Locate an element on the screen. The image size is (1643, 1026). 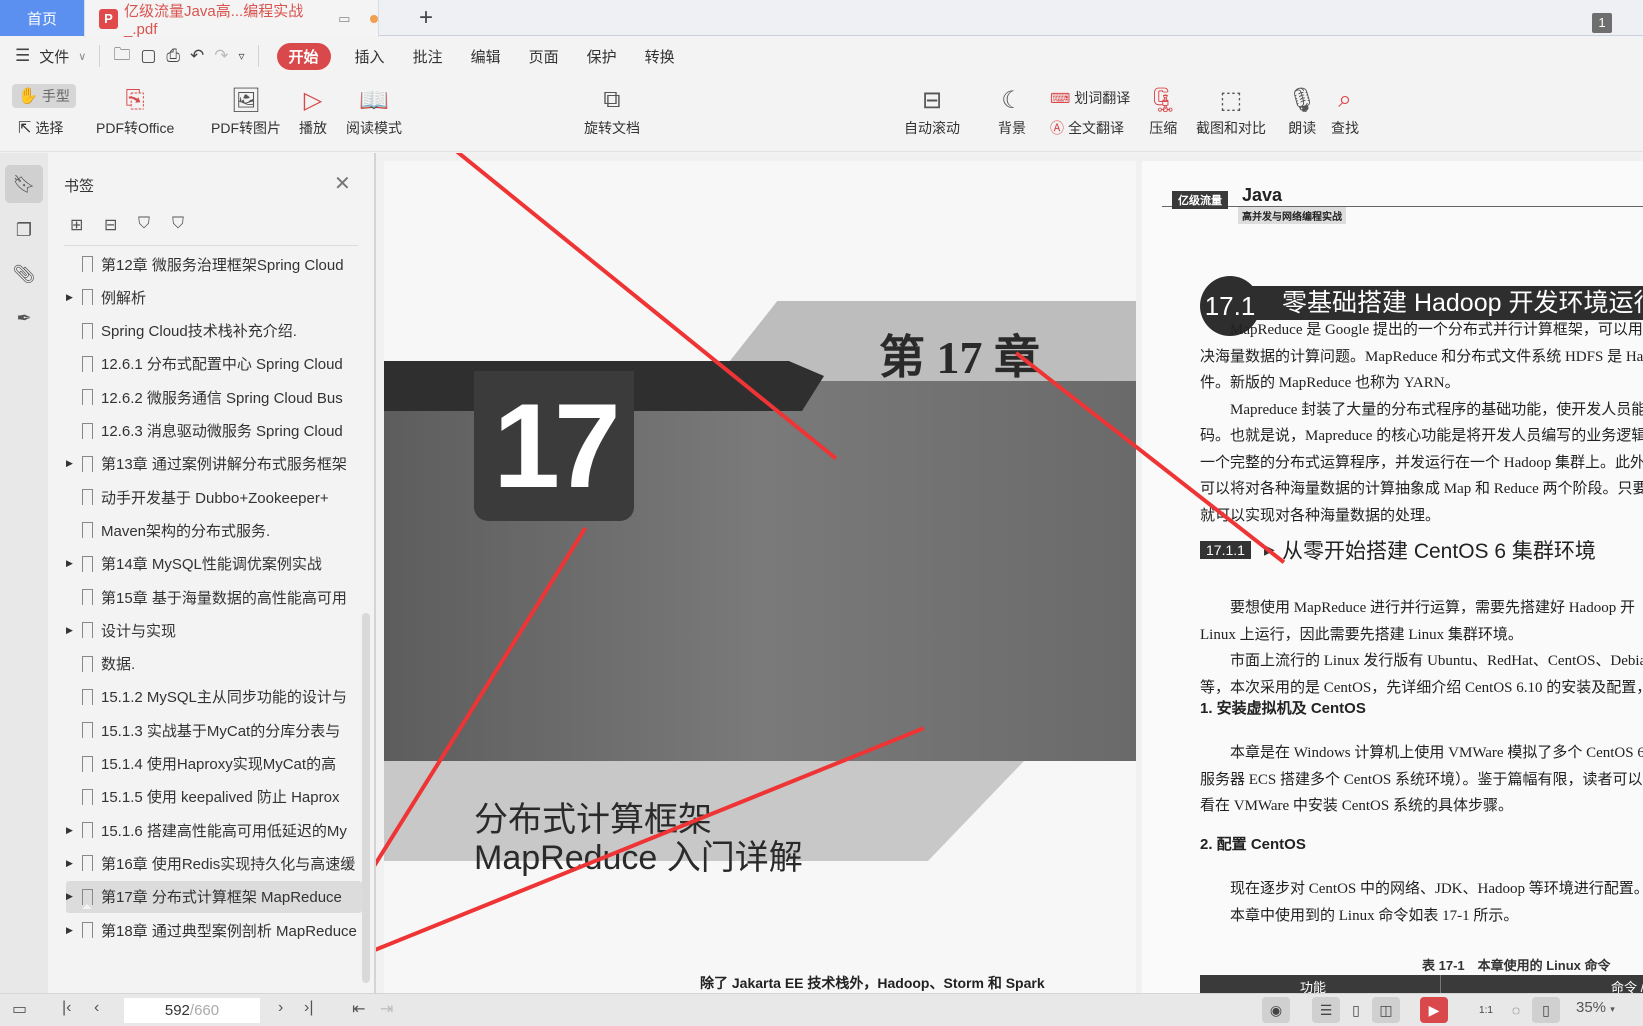
customize-quick-access-icon: ▿ is located at coordinates (242, 56).